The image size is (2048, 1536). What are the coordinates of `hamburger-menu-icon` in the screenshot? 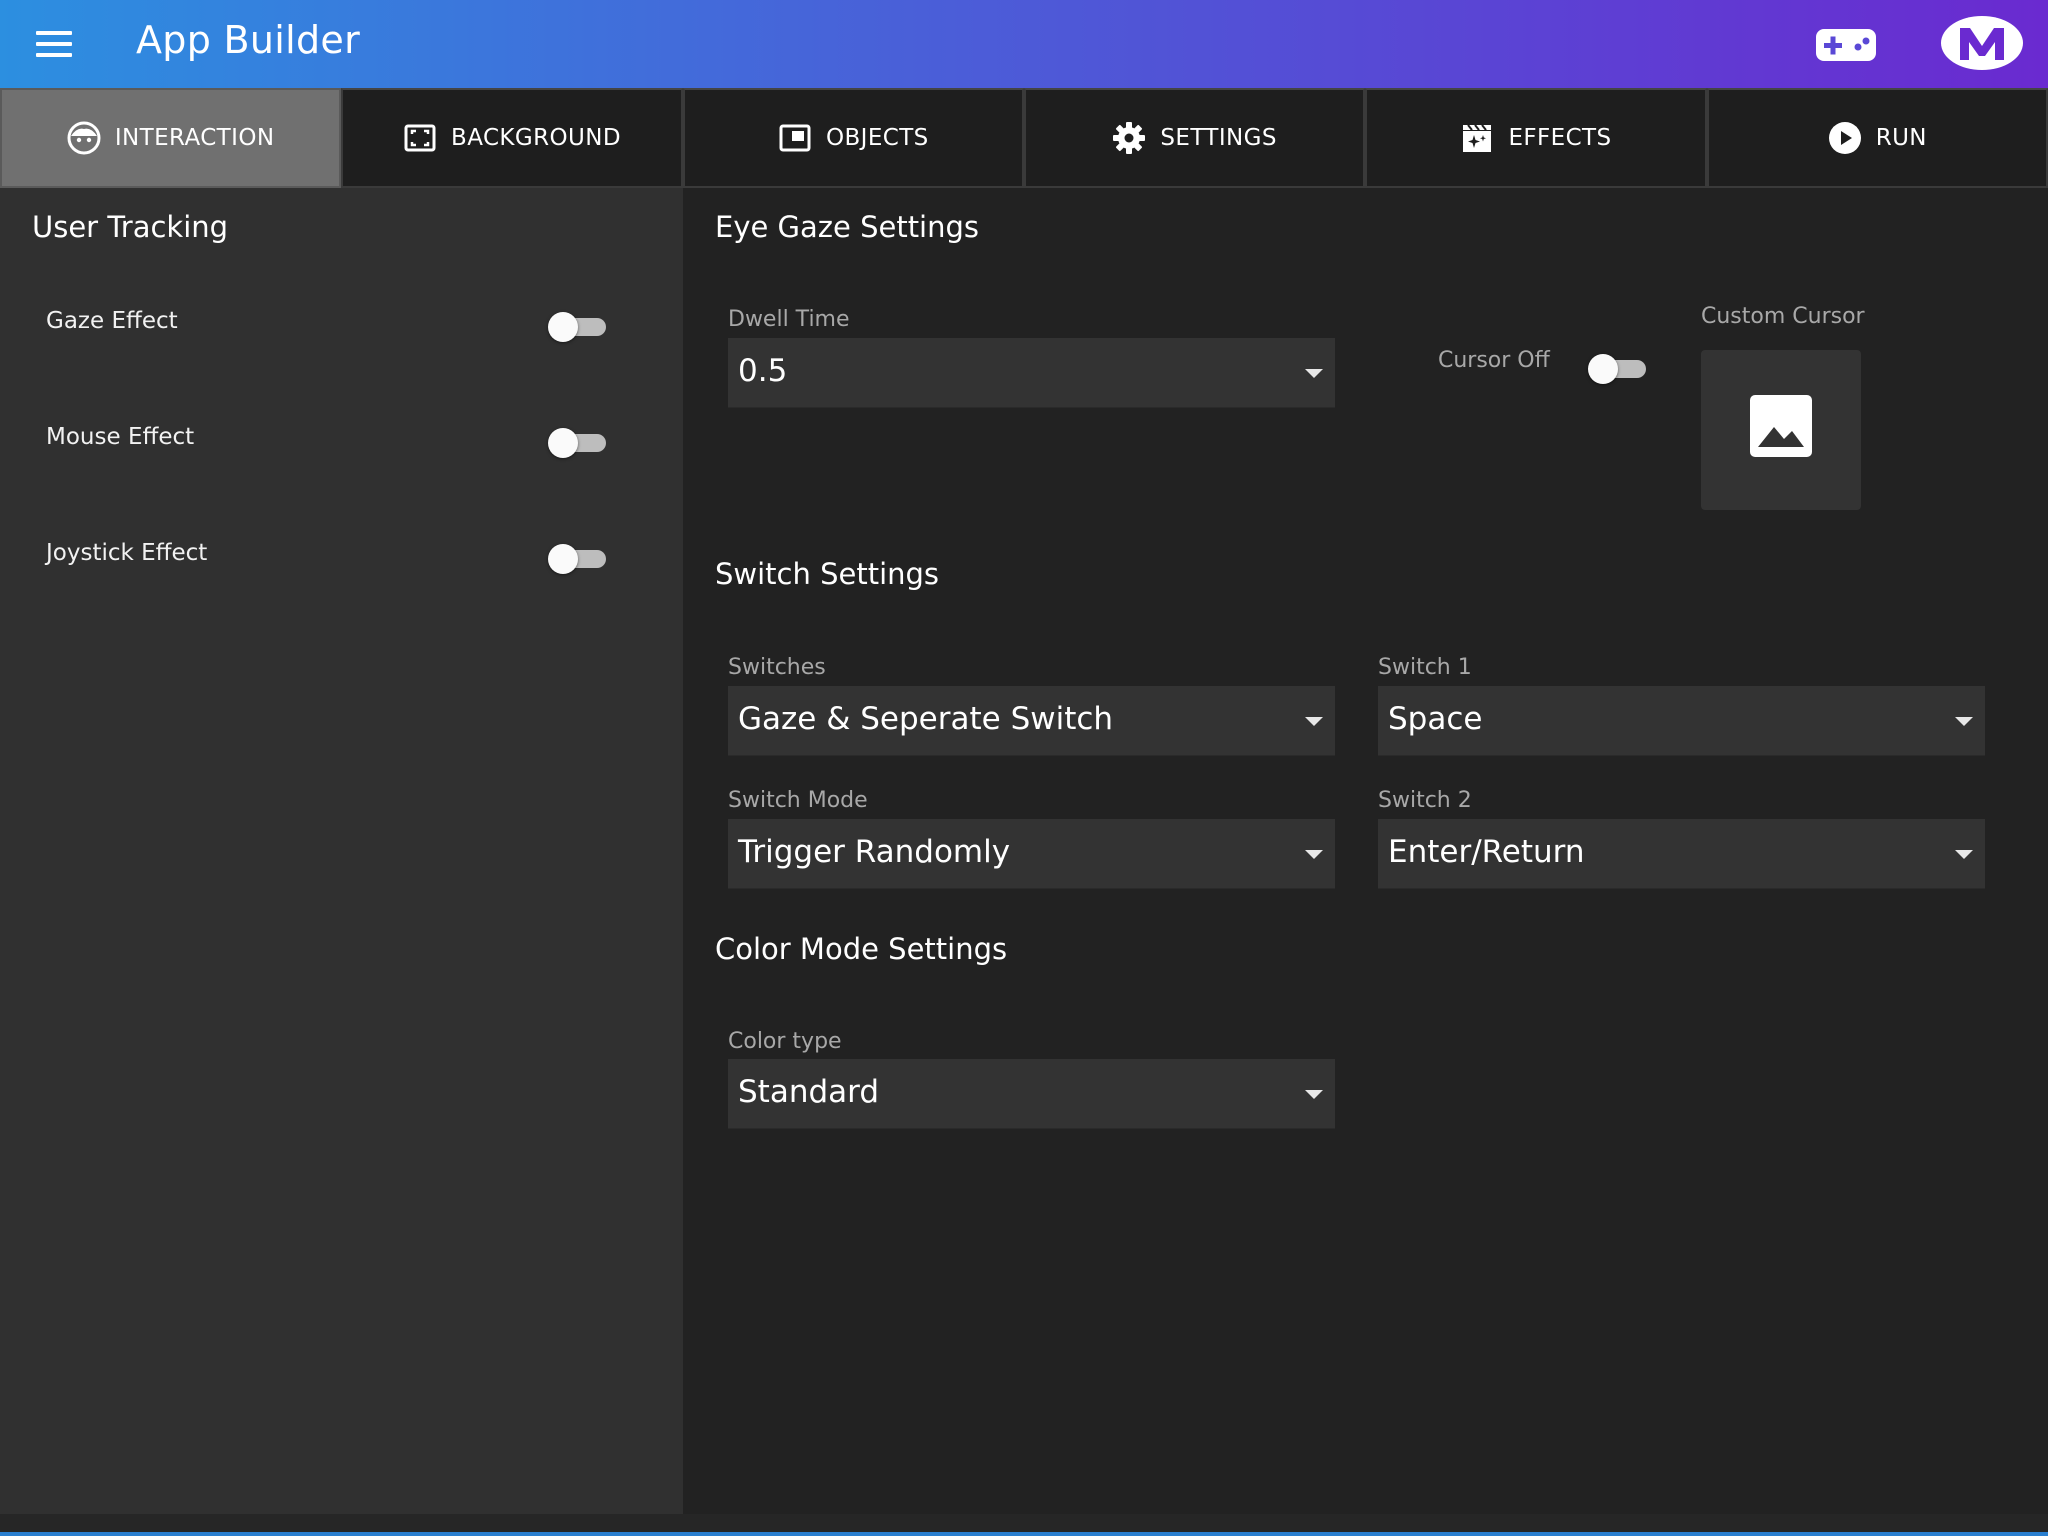 It's located at (56, 44).